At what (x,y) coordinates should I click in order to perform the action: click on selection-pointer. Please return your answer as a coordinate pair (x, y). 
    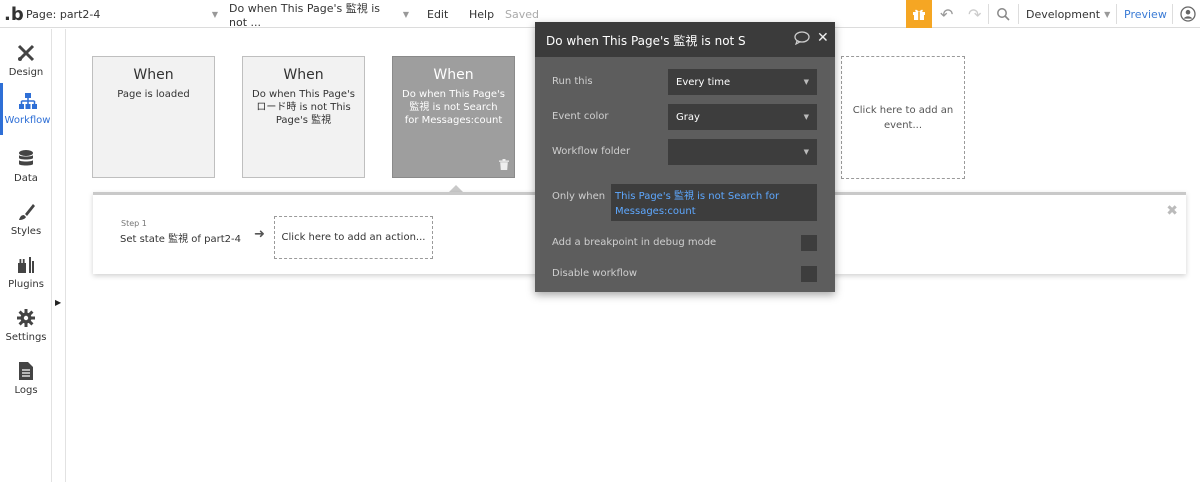
    Looking at the image, I should click on (456, 188).